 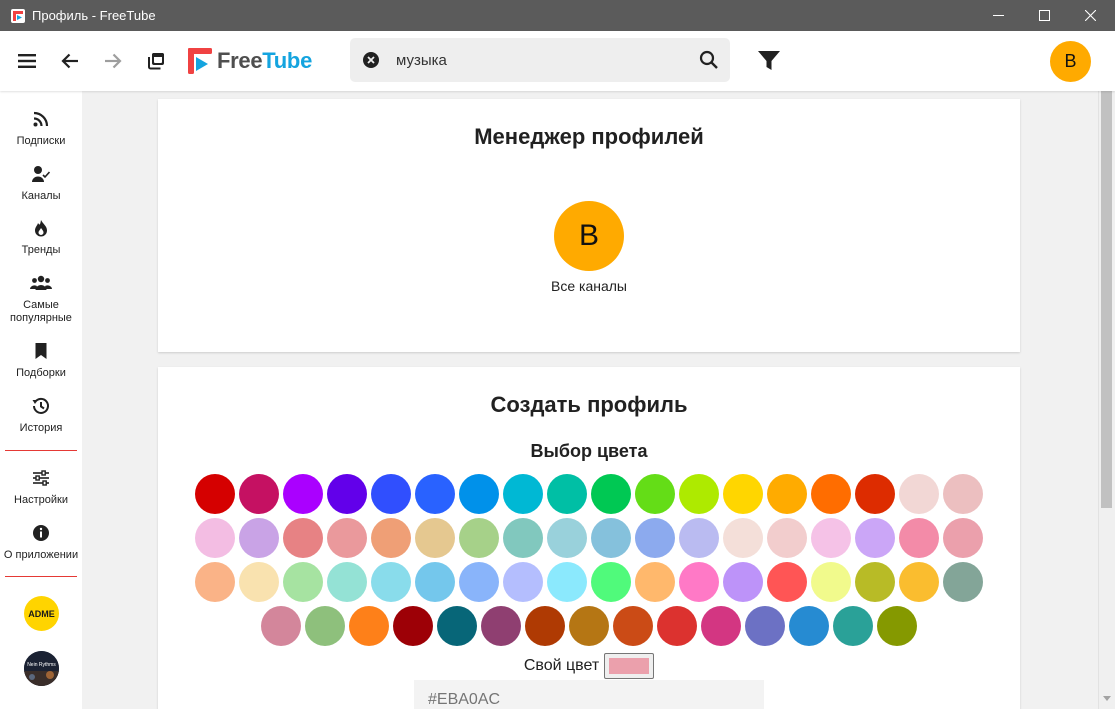 I want to click on profile-avatar-button: B, so click(x=1070, y=61).